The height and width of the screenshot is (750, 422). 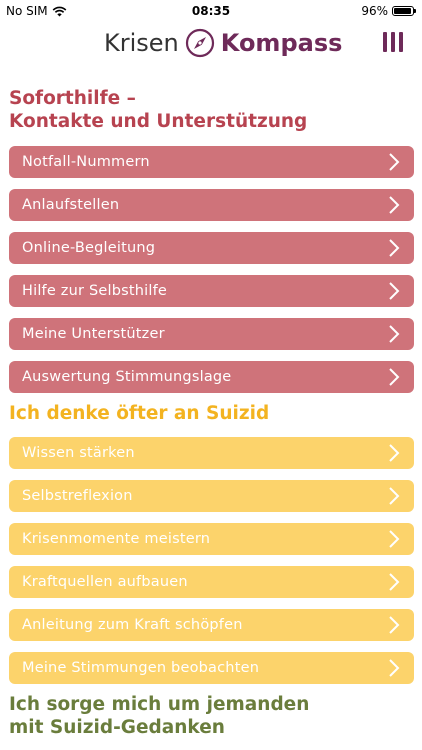 I want to click on menu-item-label: Wissen stärken, so click(x=78, y=453).